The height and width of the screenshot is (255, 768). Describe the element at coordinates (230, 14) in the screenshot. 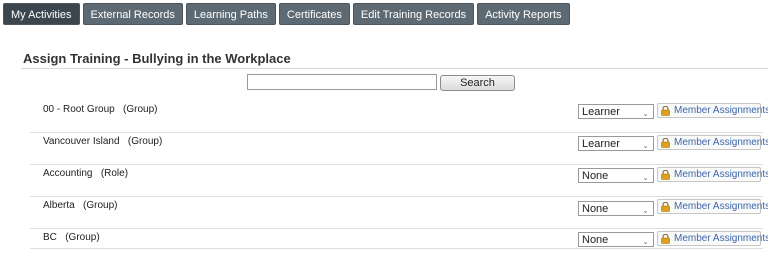

I see `tab-learning-paths: Learning Paths` at that location.